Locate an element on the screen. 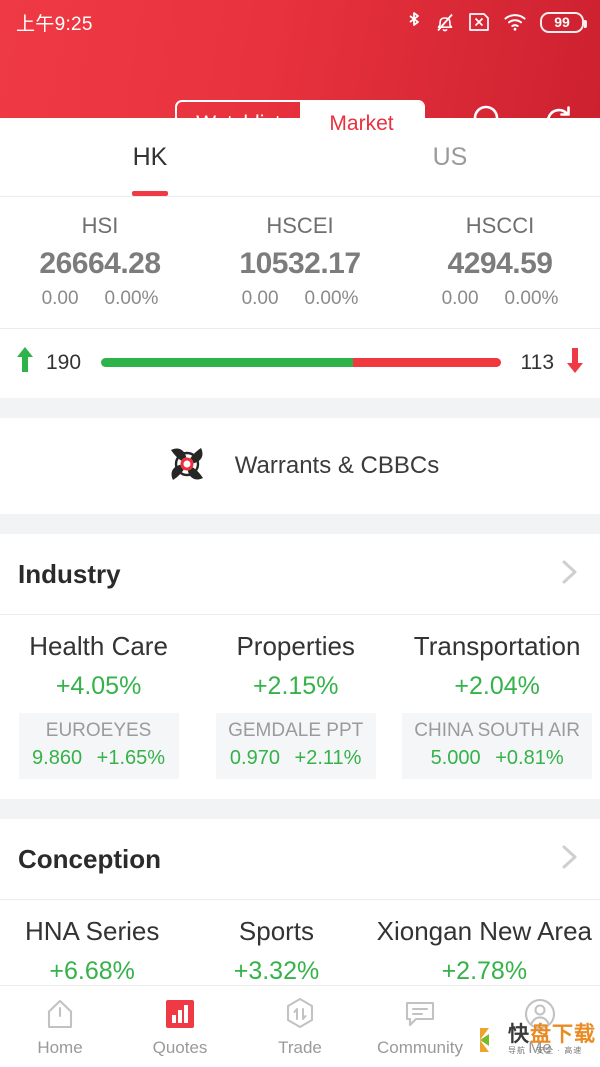 Image resolution: width=600 pixels, height=1067 pixels. advancing-segment is located at coordinates (227, 362).